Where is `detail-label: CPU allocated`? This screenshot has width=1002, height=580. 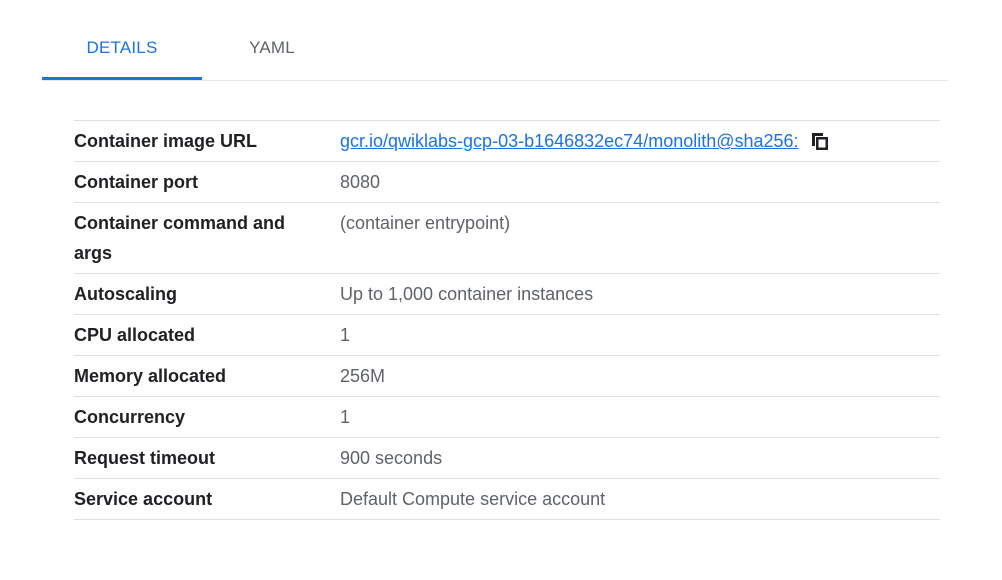 detail-label: CPU allocated is located at coordinates (135, 335).